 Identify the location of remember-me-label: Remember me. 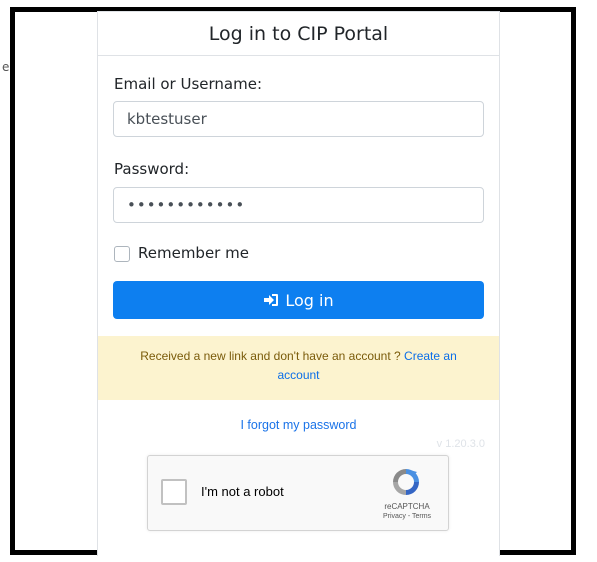
(193, 253).